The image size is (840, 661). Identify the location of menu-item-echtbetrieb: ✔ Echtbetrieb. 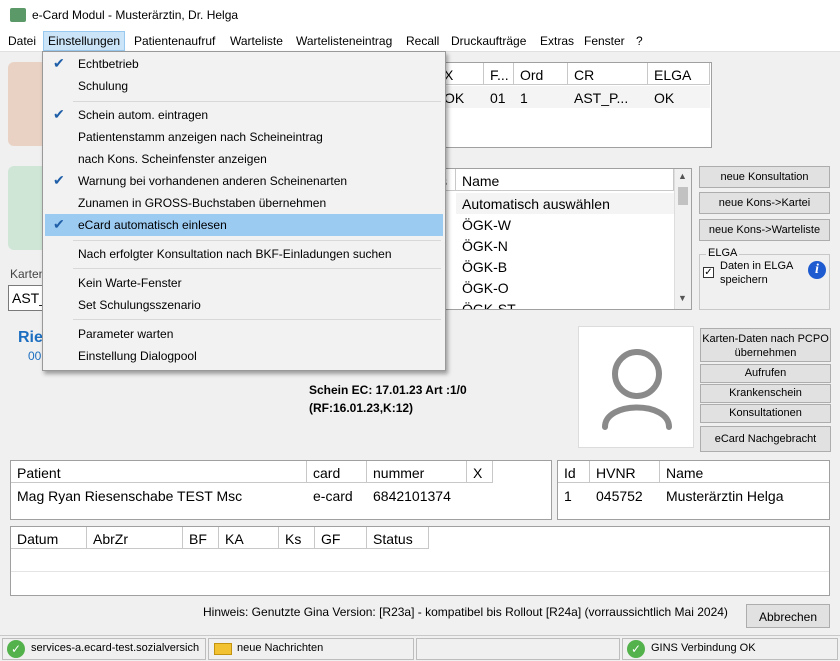
(244, 64).